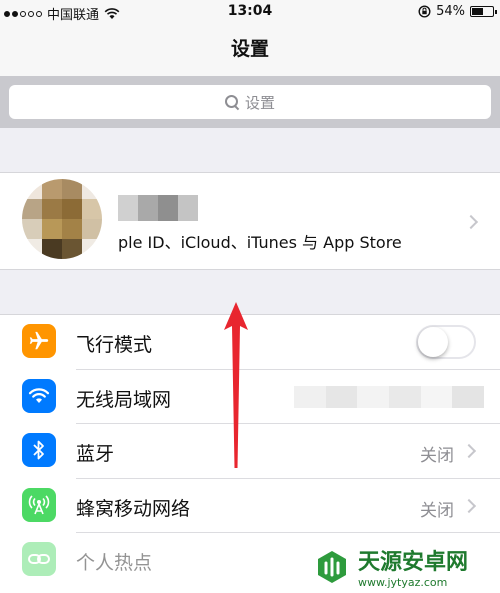 The height and width of the screenshot is (593, 500). I want to click on search-icon, so click(231, 102).